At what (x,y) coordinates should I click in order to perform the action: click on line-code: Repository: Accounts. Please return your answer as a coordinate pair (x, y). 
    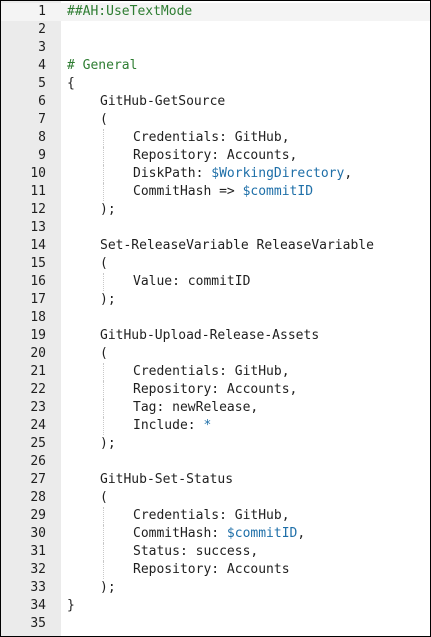
    Looking at the image, I should click on (211, 570).